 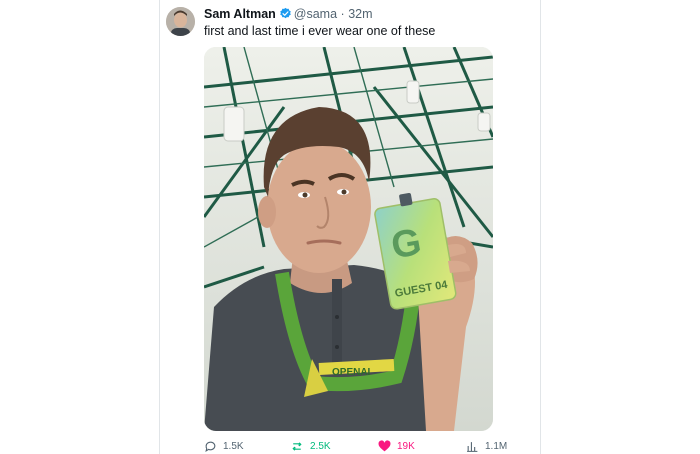 What do you see at coordinates (320, 446) in the screenshot?
I see `retweet-count: 2.5K` at bounding box center [320, 446].